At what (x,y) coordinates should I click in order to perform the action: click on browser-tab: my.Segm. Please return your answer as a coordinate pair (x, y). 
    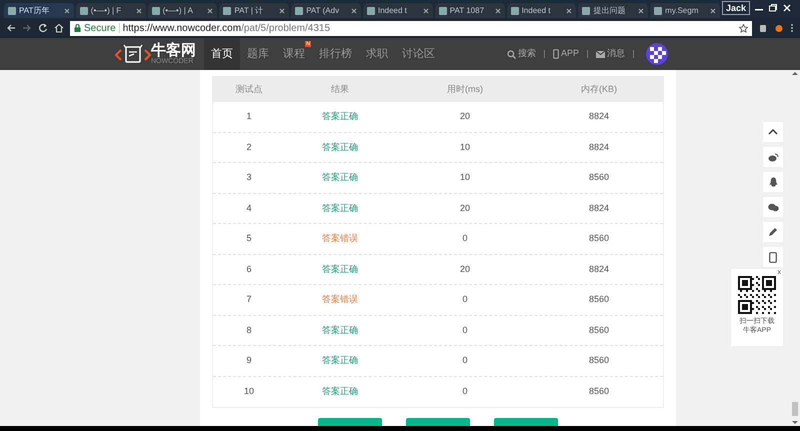
    Looking at the image, I should click on (685, 10).